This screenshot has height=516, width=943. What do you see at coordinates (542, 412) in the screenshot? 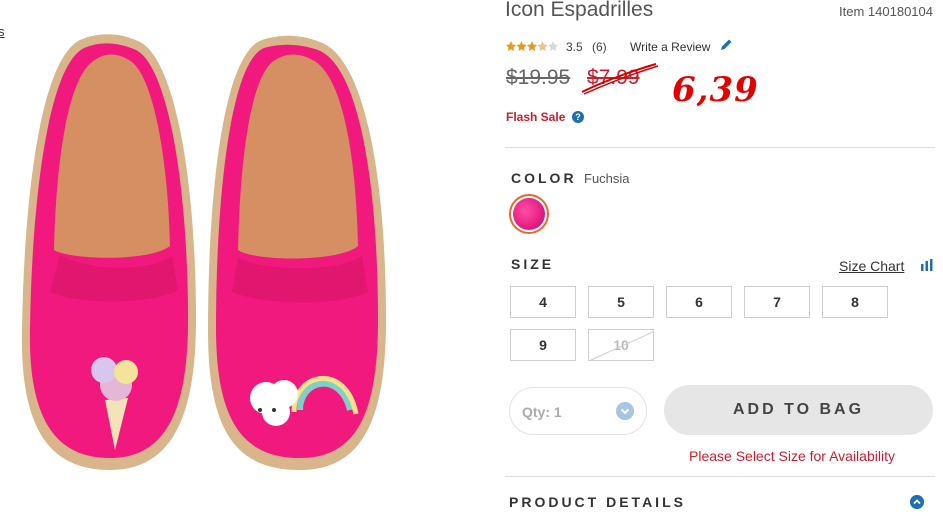
I see `quantity-label: Qty: 1` at bounding box center [542, 412].